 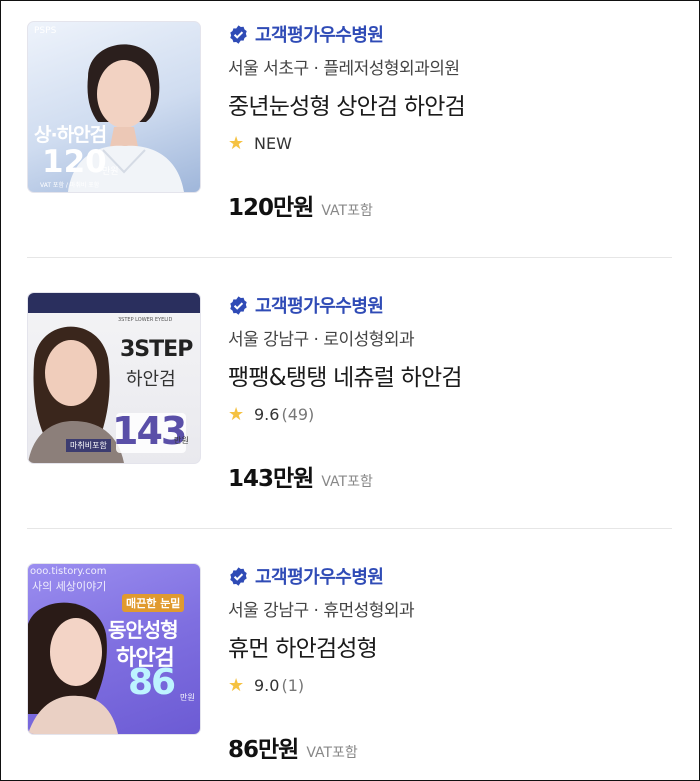 I want to click on review-count: (49), so click(x=298, y=414).